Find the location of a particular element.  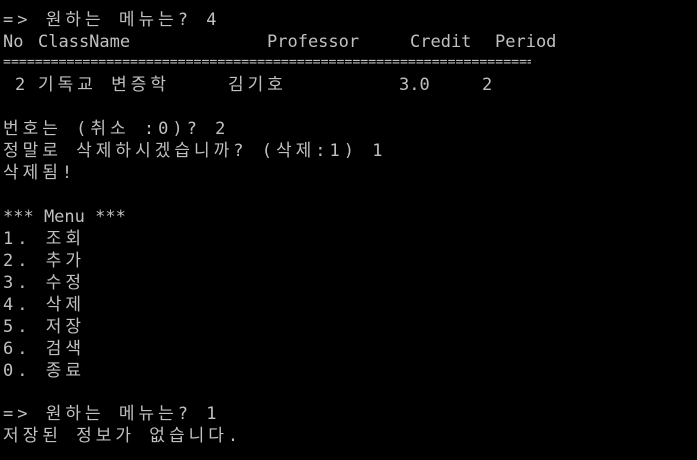

row-credit: 3.0 is located at coordinates (414, 85).